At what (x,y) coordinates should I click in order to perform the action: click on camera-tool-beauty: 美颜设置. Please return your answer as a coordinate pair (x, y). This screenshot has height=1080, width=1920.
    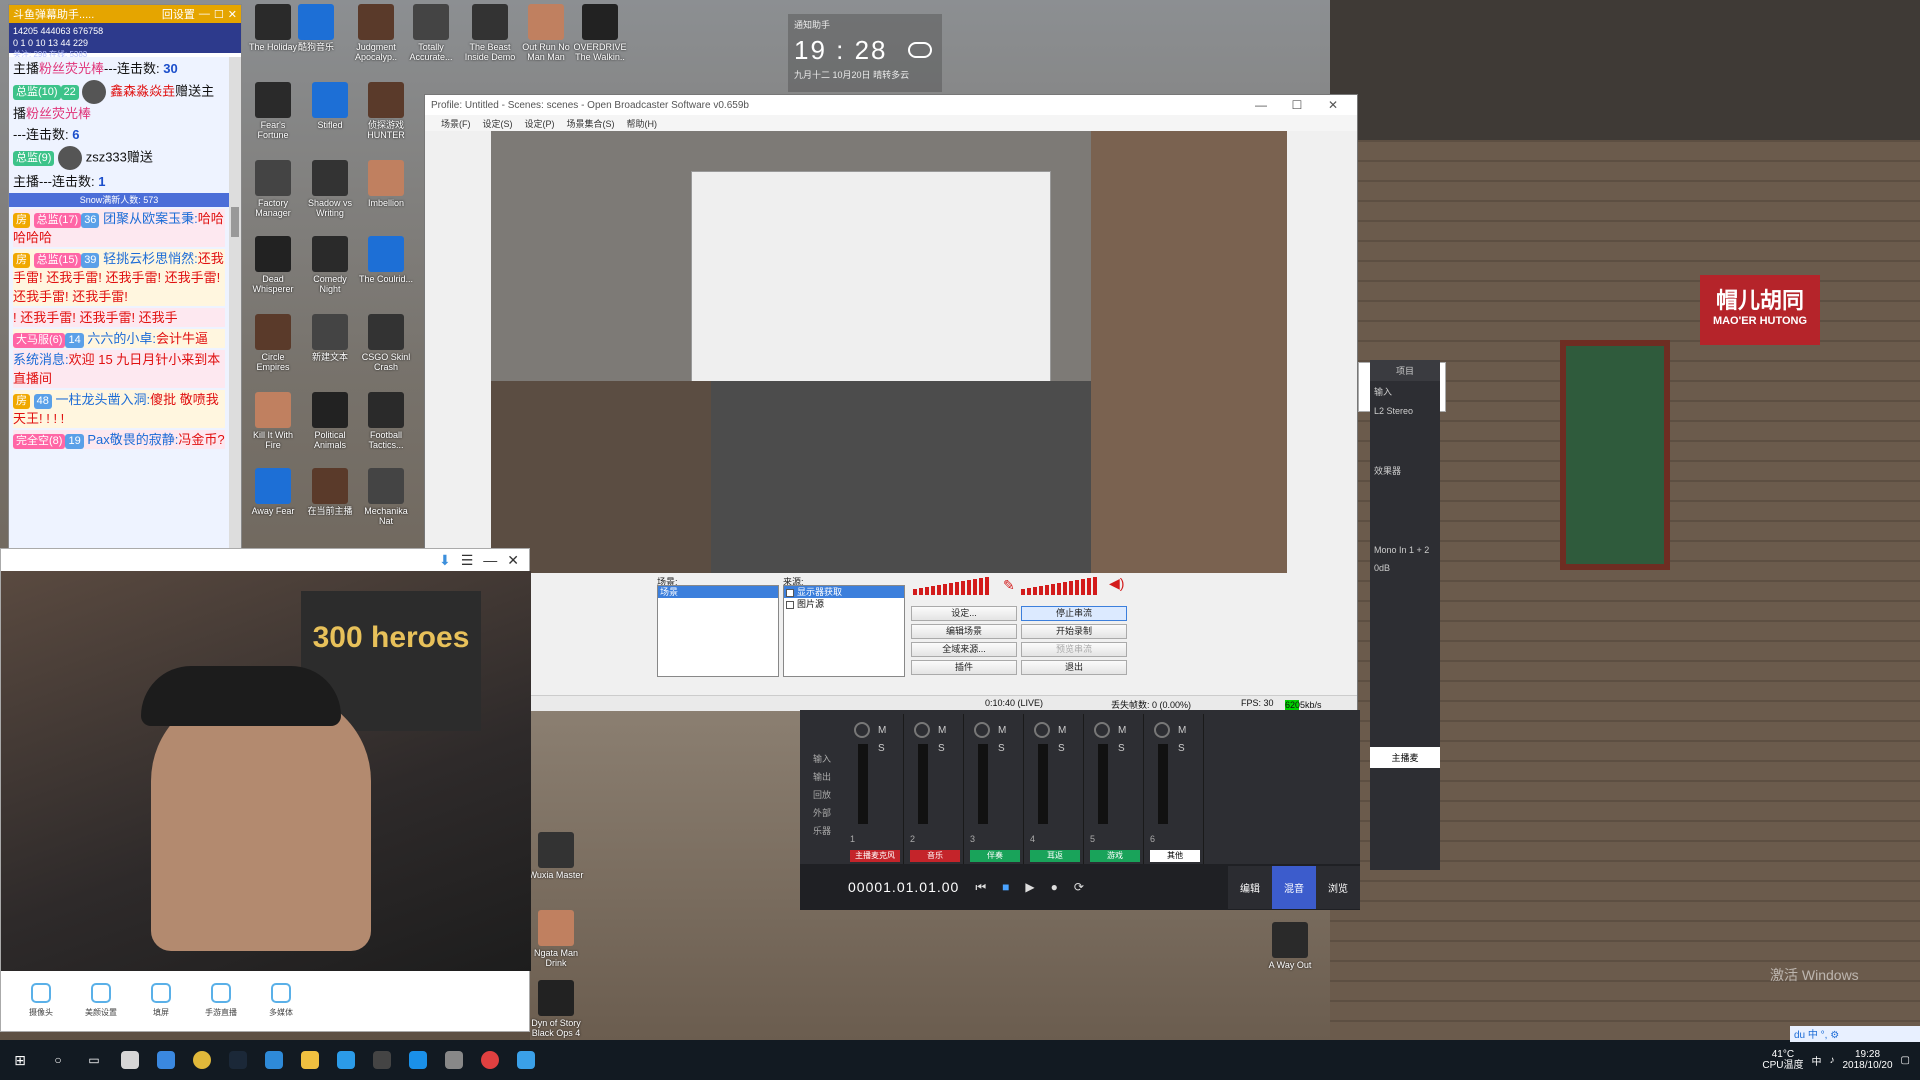
    Looking at the image, I should click on (101, 1000).